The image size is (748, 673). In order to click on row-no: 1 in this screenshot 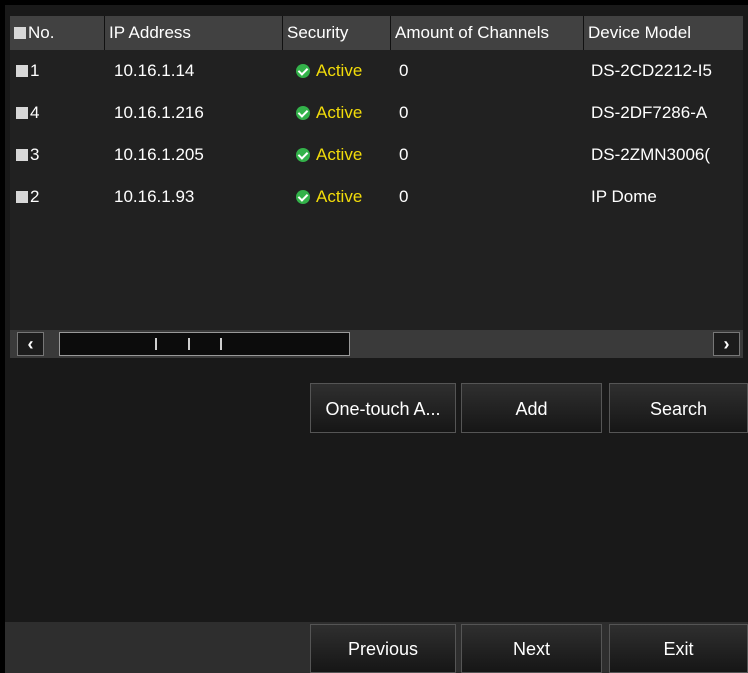, I will do `click(35, 70)`.